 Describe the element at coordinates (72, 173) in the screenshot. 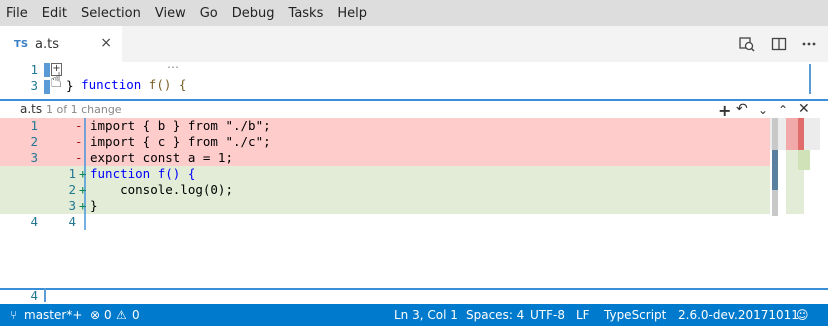

I see `new-line-number: 1` at that location.